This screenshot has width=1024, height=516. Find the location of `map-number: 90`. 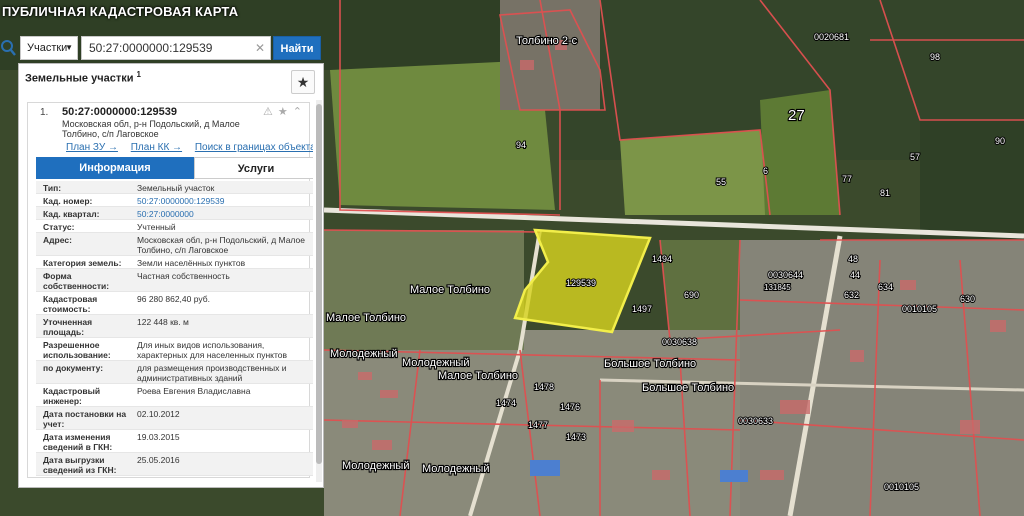

map-number: 90 is located at coordinates (1000, 141).